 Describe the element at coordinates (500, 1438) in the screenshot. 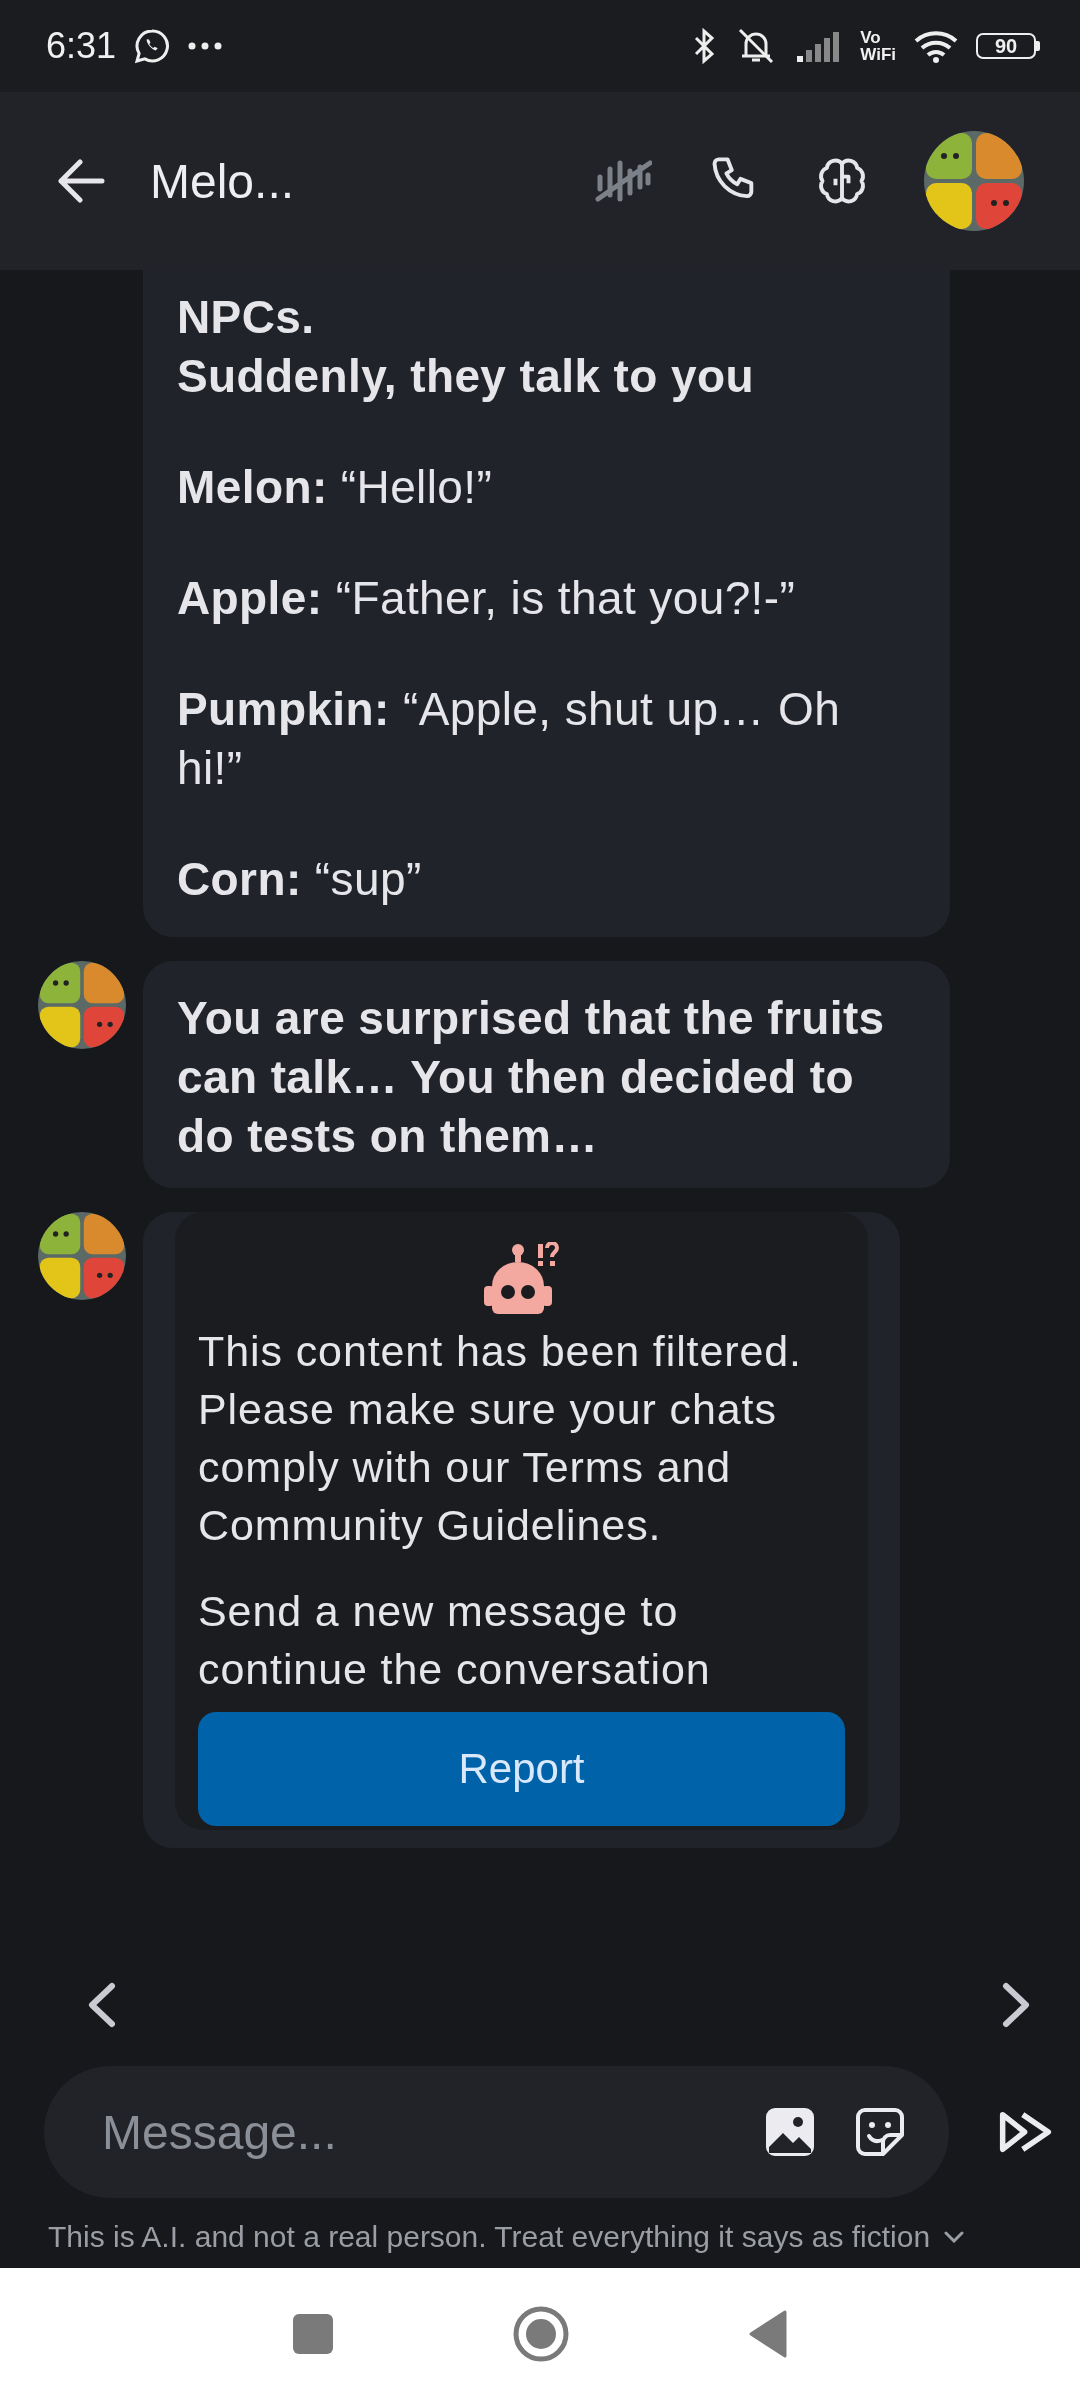

I see `filtered-notice-text: This content has been filtered. Please make sure your chats comply with our Terms and Community Guidelines.` at that location.